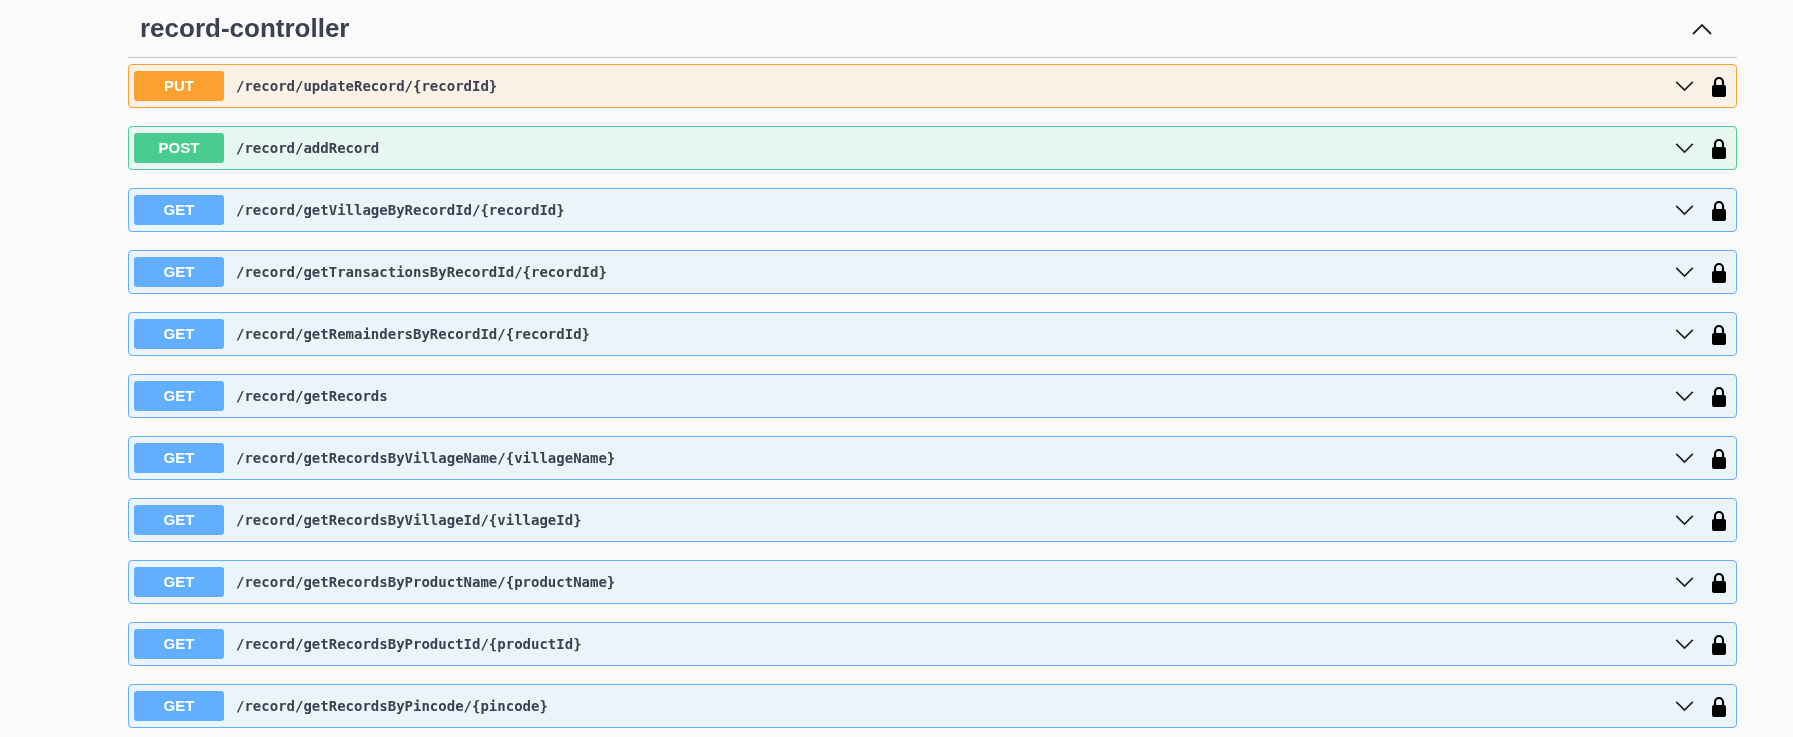  I want to click on operation-row: GET /record/getRecordsByVillageId/{villageId}, so click(932, 520).